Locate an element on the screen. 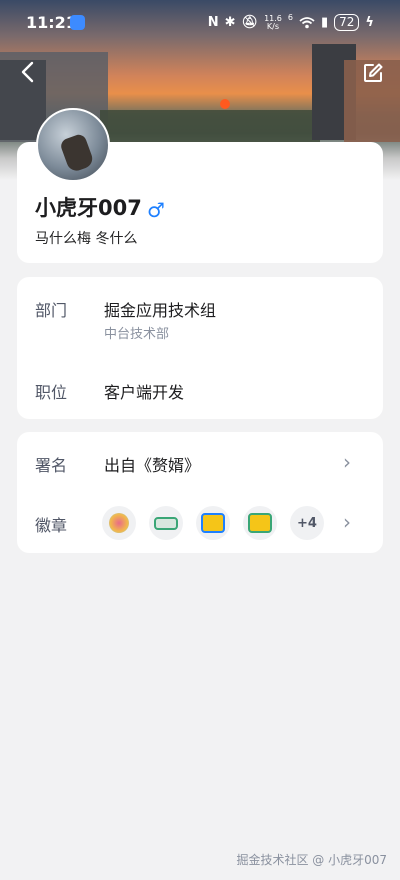 This screenshot has height=880, width=400. bluetooth-icon: ✱ is located at coordinates (230, 22).